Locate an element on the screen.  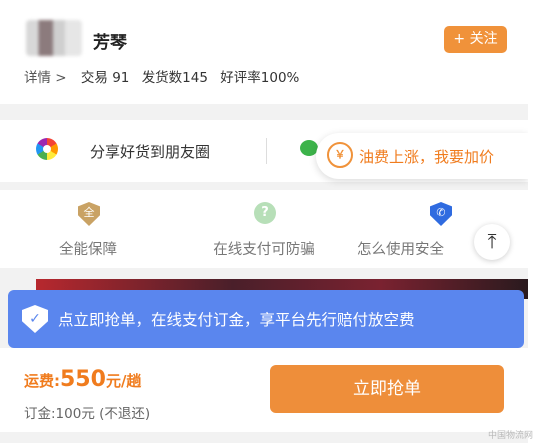
seller-stats: 详情 > 交易 91 发货数145 好评率100% is located at coordinates (165, 76).